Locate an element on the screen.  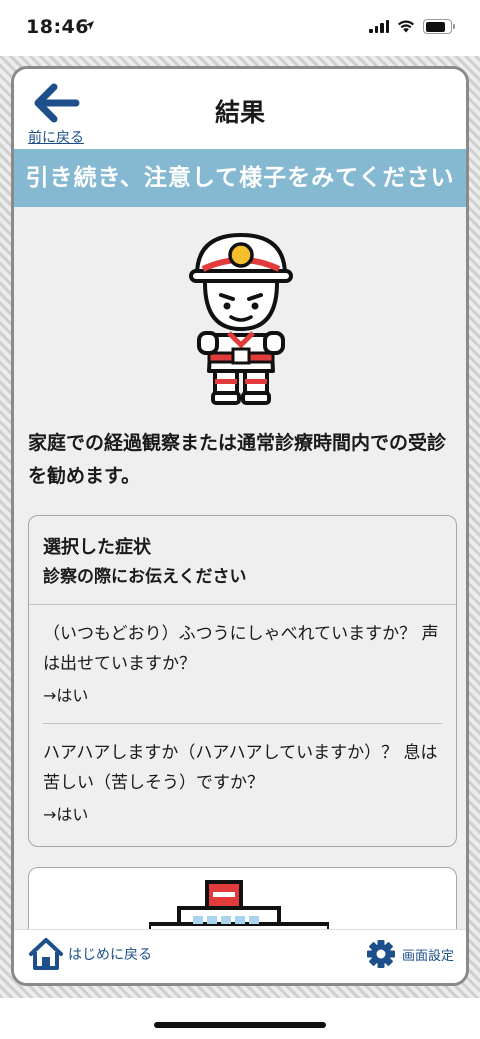
hospital-building is located at coordinates (239, 906).